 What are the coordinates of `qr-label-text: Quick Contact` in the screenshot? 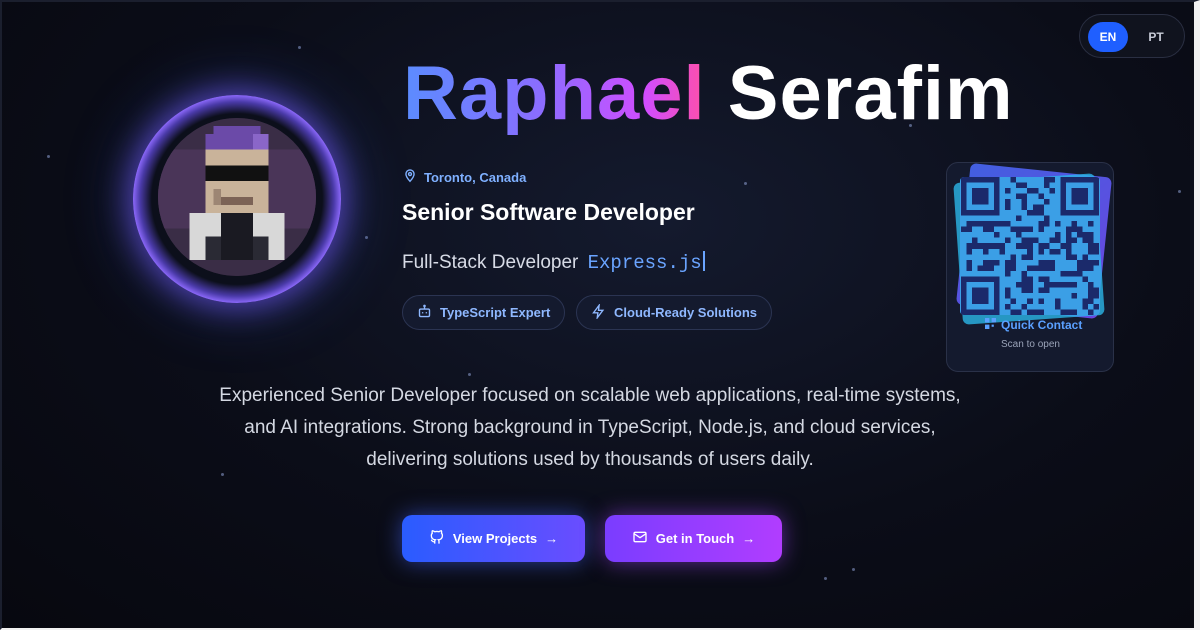 It's located at (1042, 325).